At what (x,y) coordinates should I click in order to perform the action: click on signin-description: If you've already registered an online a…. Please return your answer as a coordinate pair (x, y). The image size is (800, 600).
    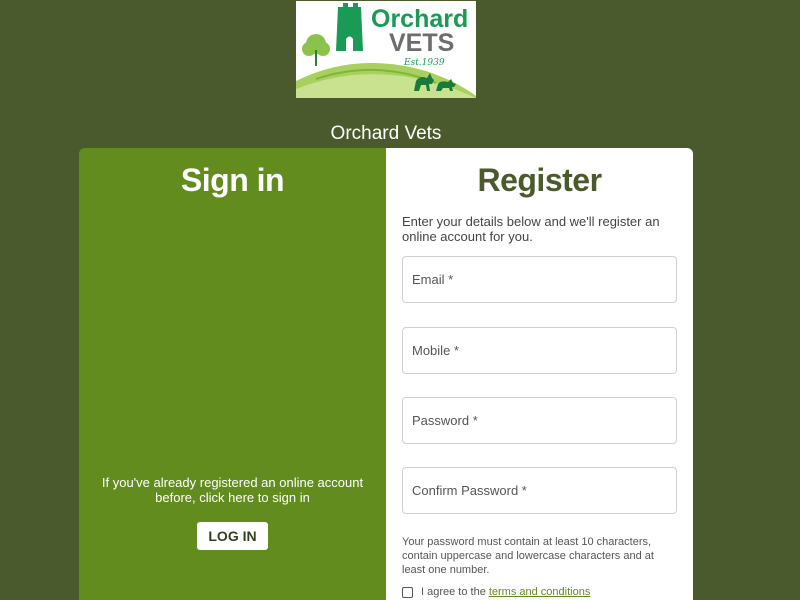
    Looking at the image, I should click on (232, 490).